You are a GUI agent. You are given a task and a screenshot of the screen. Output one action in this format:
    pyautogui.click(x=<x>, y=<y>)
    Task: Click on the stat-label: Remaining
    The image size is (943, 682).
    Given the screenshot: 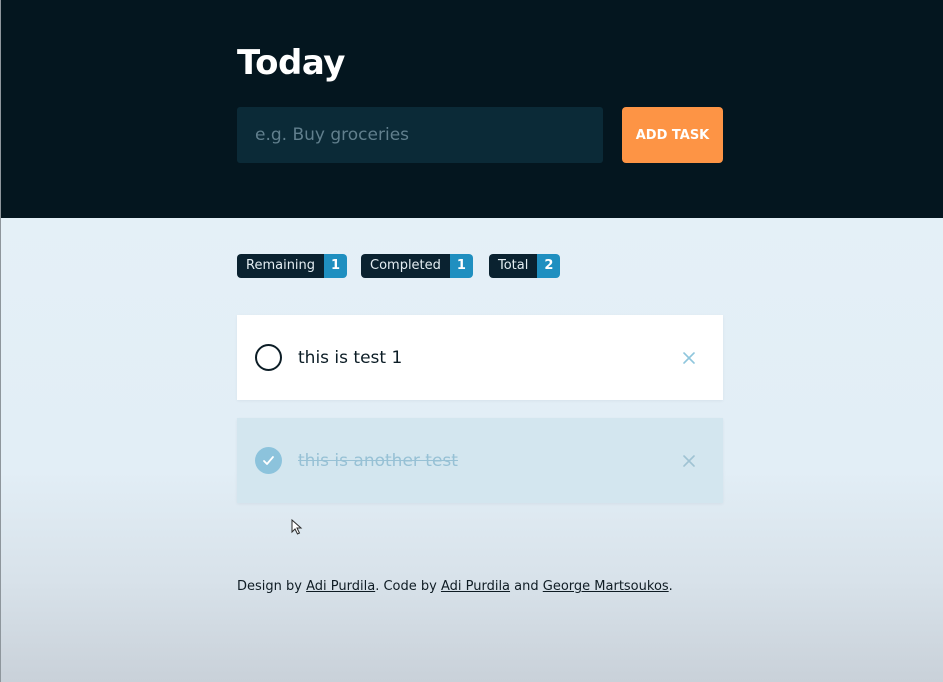 What is the action you would take?
    pyautogui.click(x=281, y=266)
    